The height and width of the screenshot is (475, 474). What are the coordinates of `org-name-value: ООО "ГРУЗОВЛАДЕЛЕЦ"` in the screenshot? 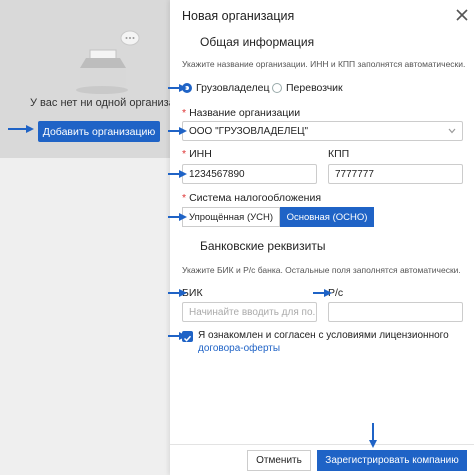 It's located at (249, 131).